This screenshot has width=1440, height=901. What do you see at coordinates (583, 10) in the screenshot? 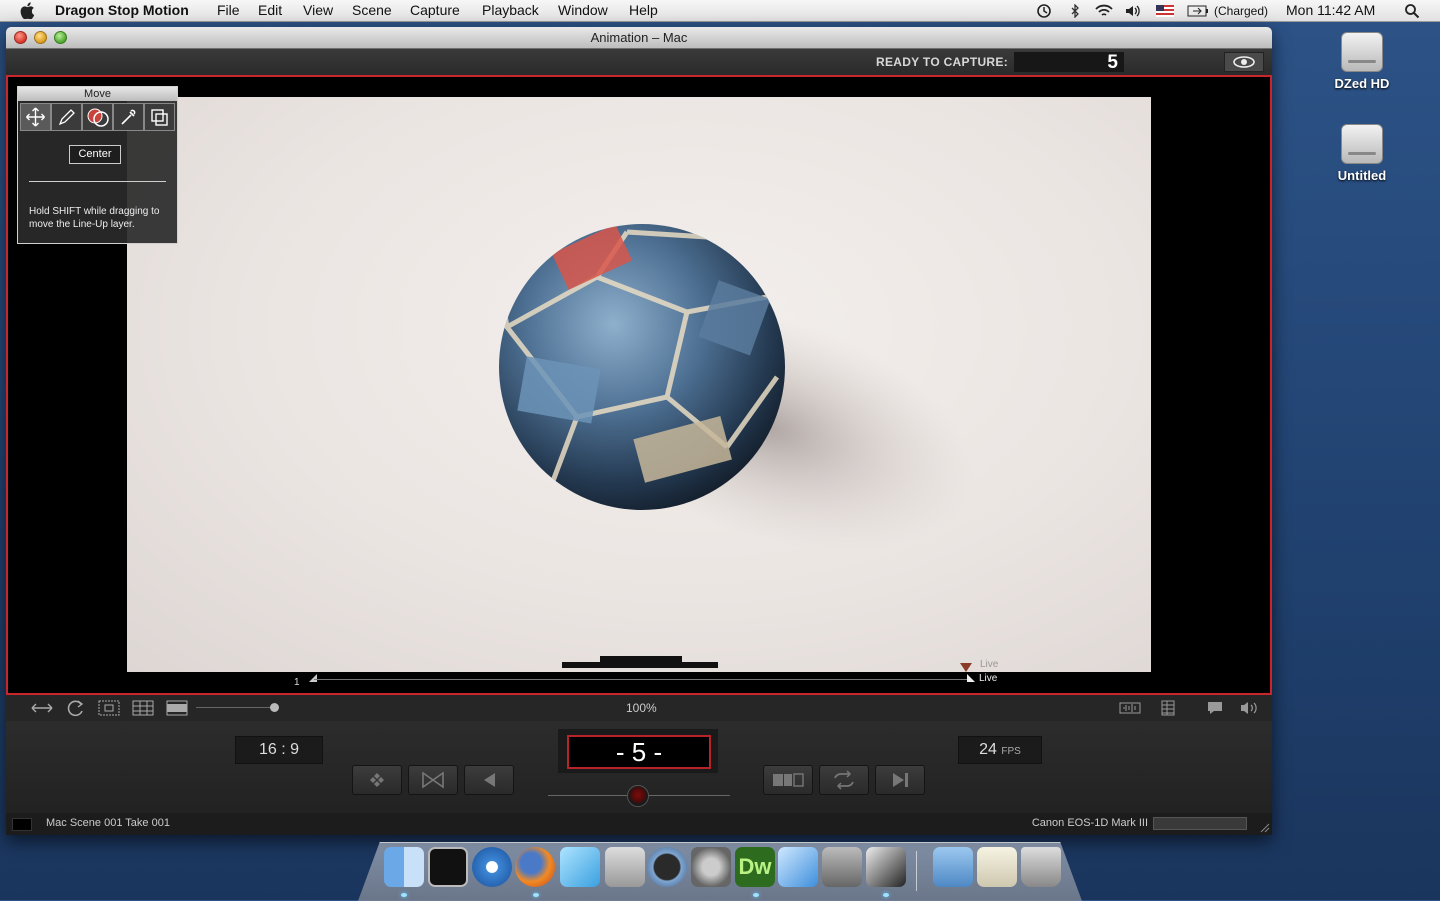
I see `menu-window: Window` at bounding box center [583, 10].